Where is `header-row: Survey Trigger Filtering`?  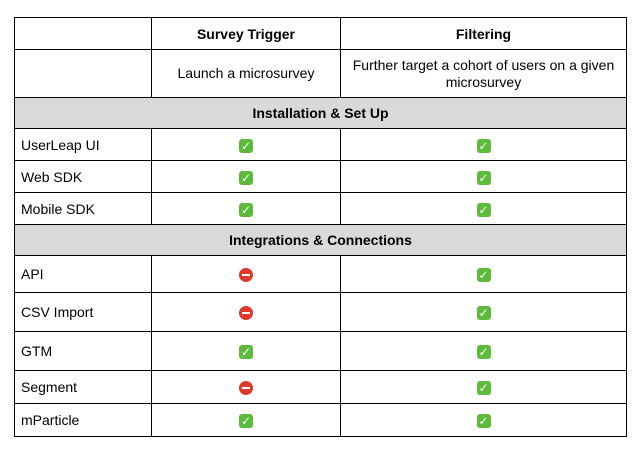
header-row: Survey Trigger Filtering is located at coordinates (320, 33).